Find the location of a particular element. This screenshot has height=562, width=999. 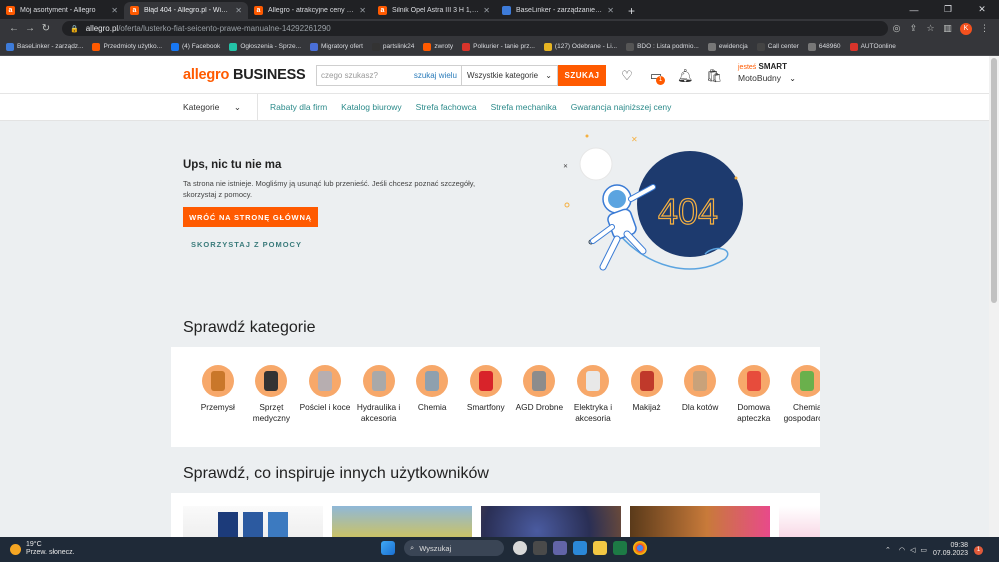

categories-dropdown: Kategorie ⌄ is located at coordinates (212, 107).